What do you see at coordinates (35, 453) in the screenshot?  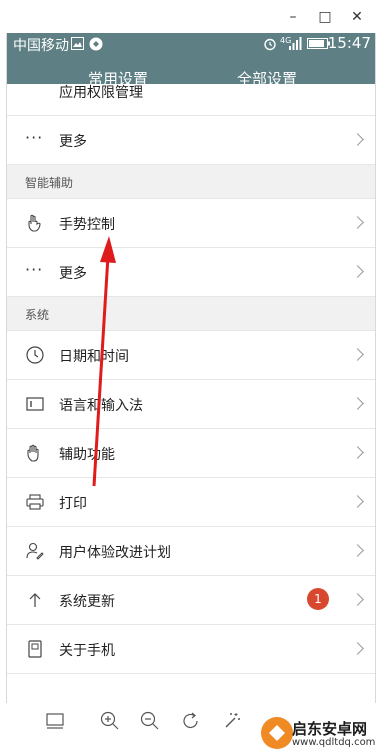 I see `hand-icon` at bounding box center [35, 453].